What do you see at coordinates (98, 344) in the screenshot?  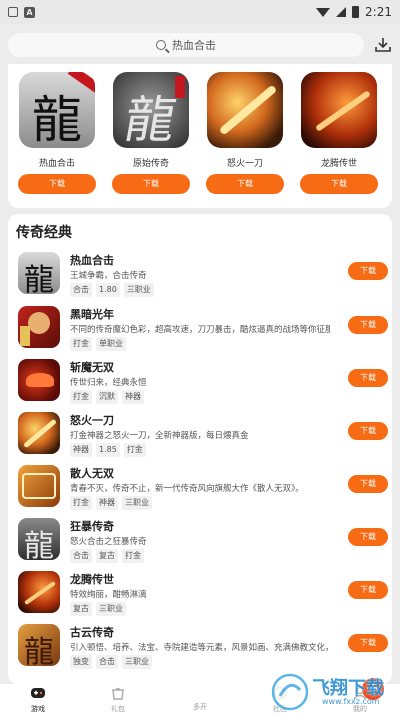 I see `tag-list: 打金 单职业` at bounding box center [98, 344].